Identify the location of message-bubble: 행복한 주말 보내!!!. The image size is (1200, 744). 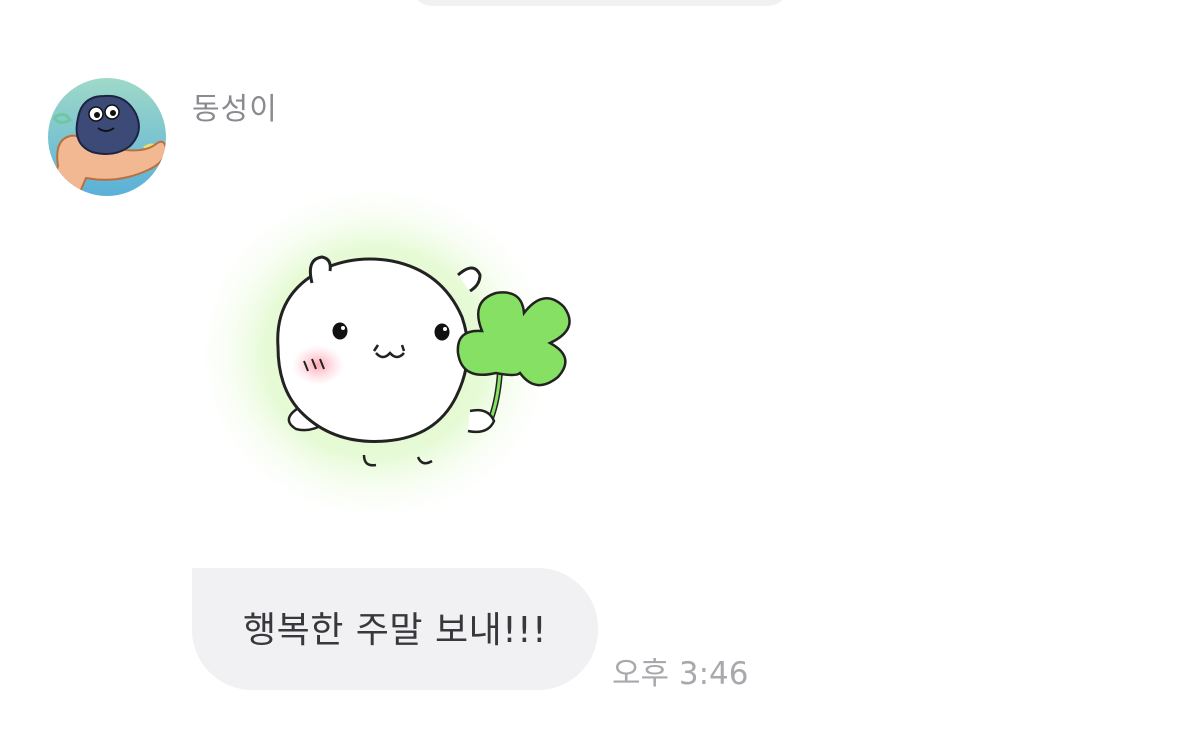
(395, 629).